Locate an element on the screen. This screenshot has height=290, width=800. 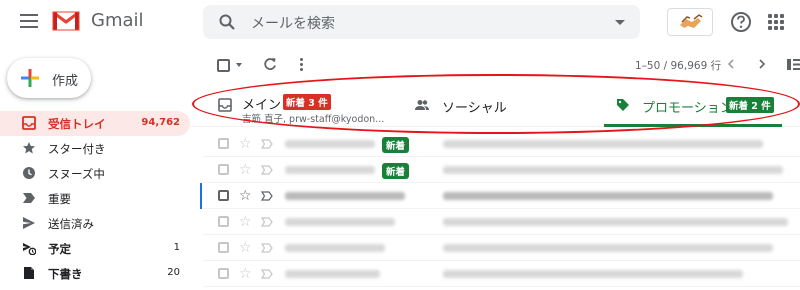
star-icon is located at coordinates (29, 148).